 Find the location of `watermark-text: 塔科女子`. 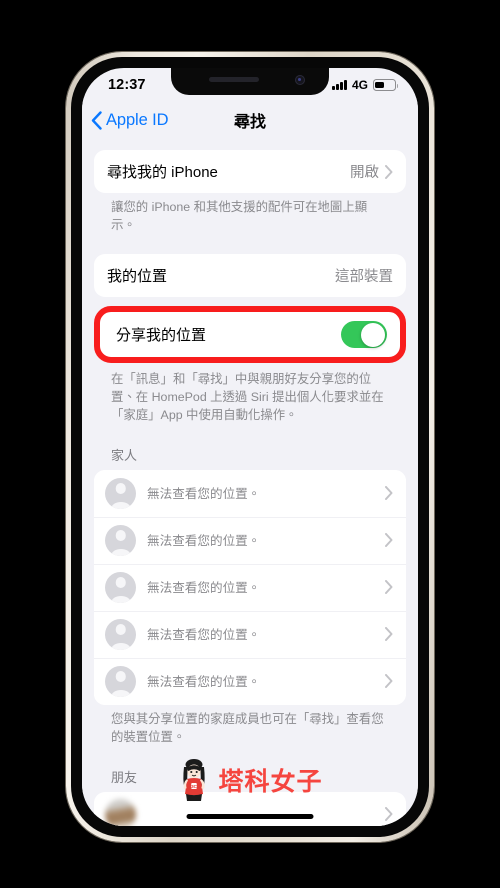

watermark-text: 塔科女子 is located at coordinates (270, 782).